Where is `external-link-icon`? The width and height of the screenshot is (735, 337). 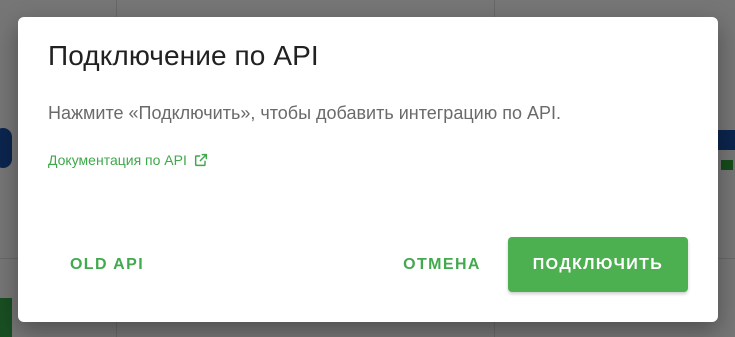
external-link-icon is located at coordinates (201, 160).